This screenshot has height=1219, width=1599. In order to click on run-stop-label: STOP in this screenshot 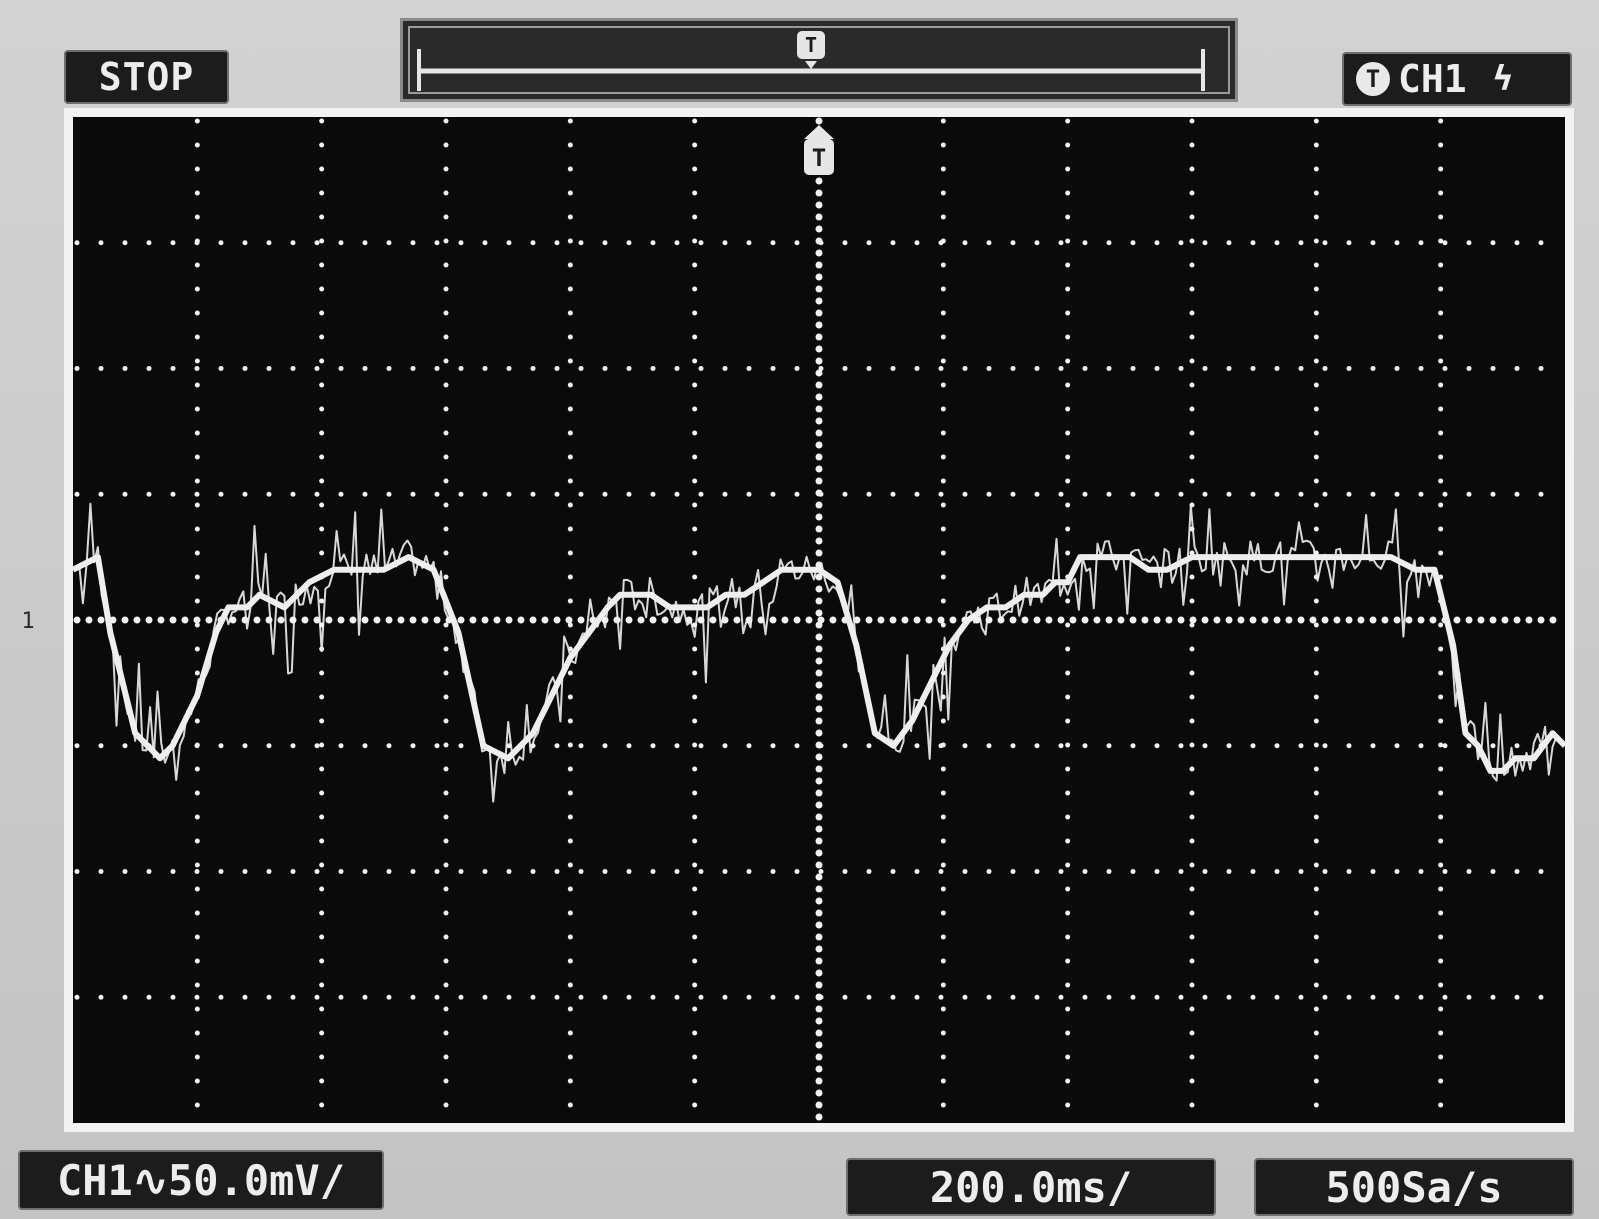, I will do `click(146, 77)`.